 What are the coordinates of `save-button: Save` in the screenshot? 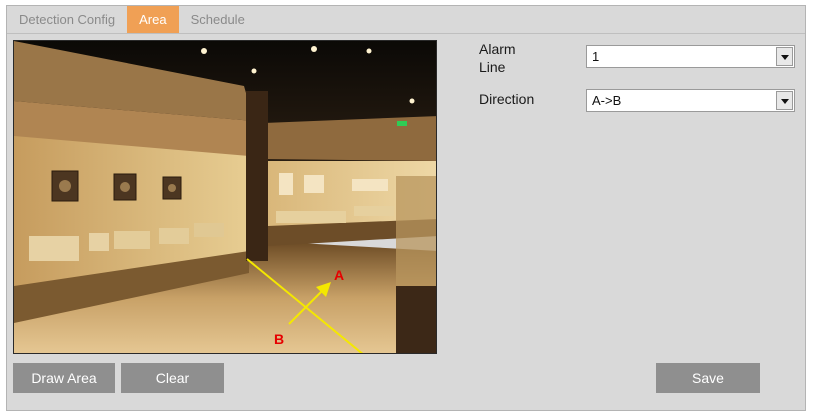 It's located at (708, 378).